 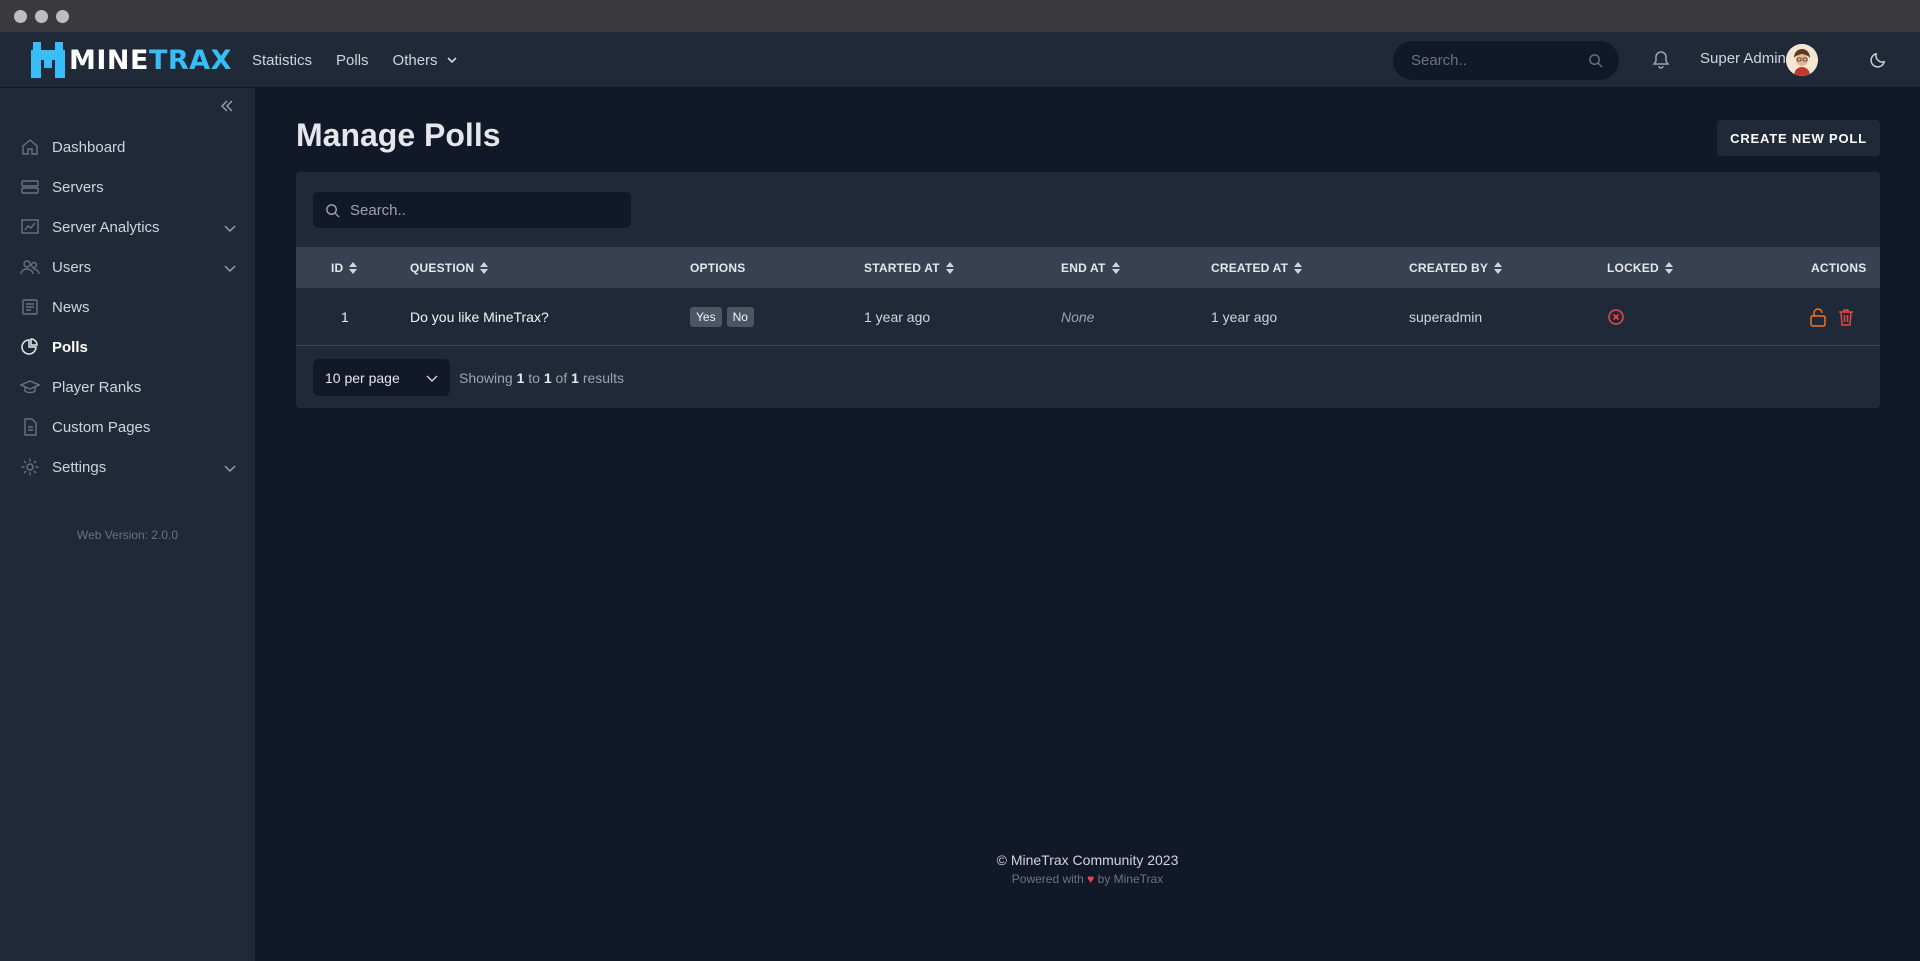 What do you see at coordinates (1846, 317) in the screenshot?
I see `trash-icon` at bounding box center [1846, 317].